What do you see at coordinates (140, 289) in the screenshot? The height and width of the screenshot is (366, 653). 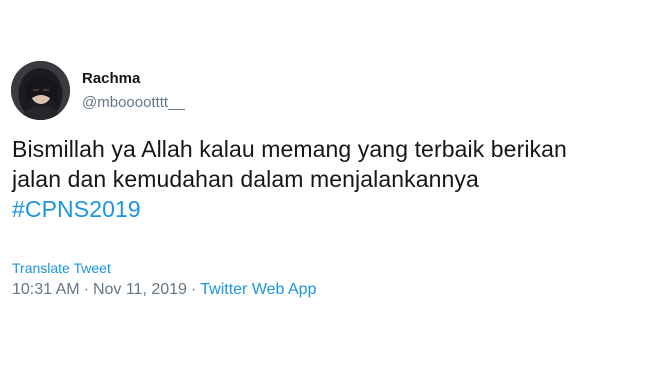 I see `tweet-date: Nov 11, 2019` at bounding box center [140, 289].